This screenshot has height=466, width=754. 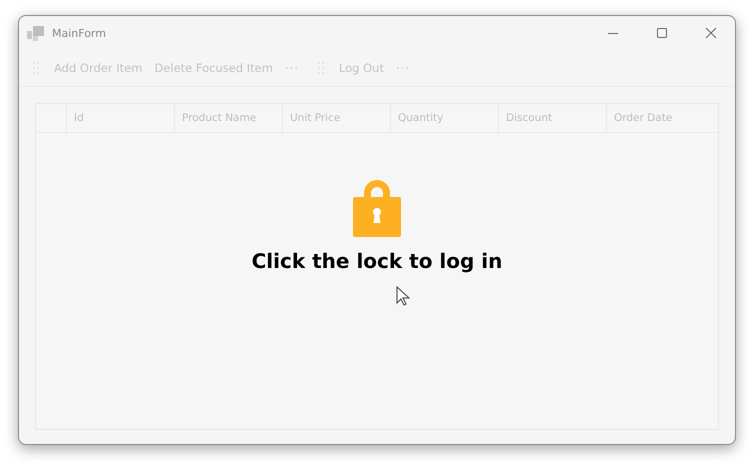 What do you see at coordinates (377, 207) in the screenshot?
I see `lock-icon` at bounding box center [377, 207].